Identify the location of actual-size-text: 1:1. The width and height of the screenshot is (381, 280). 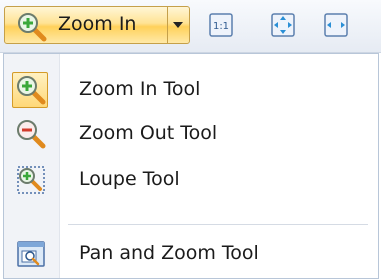
(221, 26).